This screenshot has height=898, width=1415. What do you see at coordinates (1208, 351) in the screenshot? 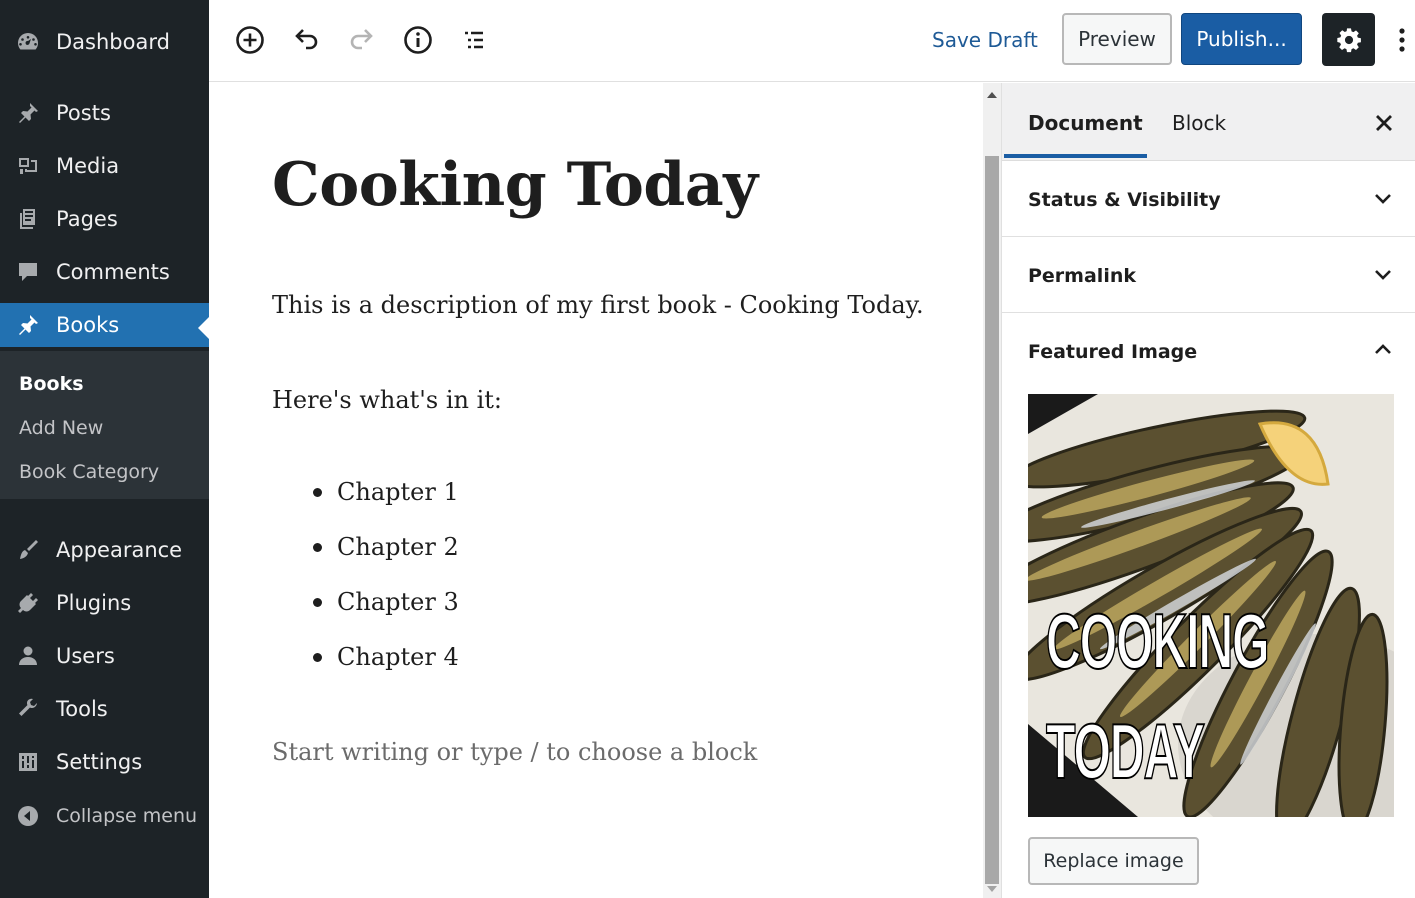
I see `featured-image-panel-header: Featured Image` at bounding box center [1208, 351].